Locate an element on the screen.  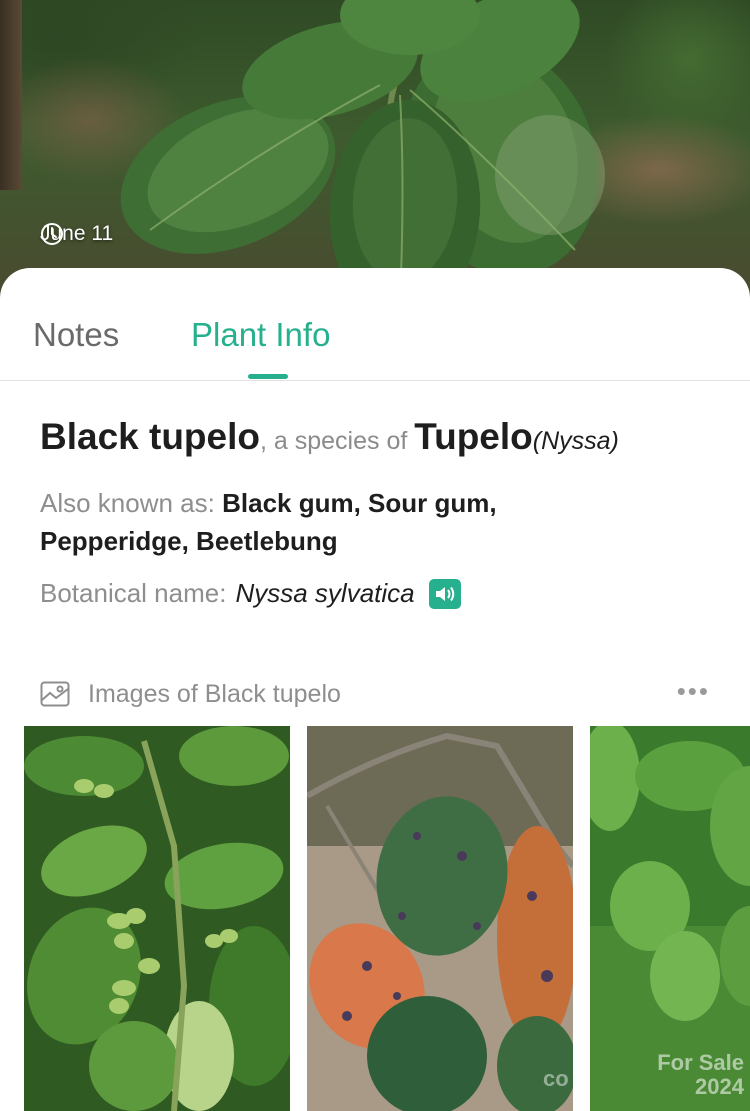
watermark-fragment: co is located at coordinates (556, 1078).